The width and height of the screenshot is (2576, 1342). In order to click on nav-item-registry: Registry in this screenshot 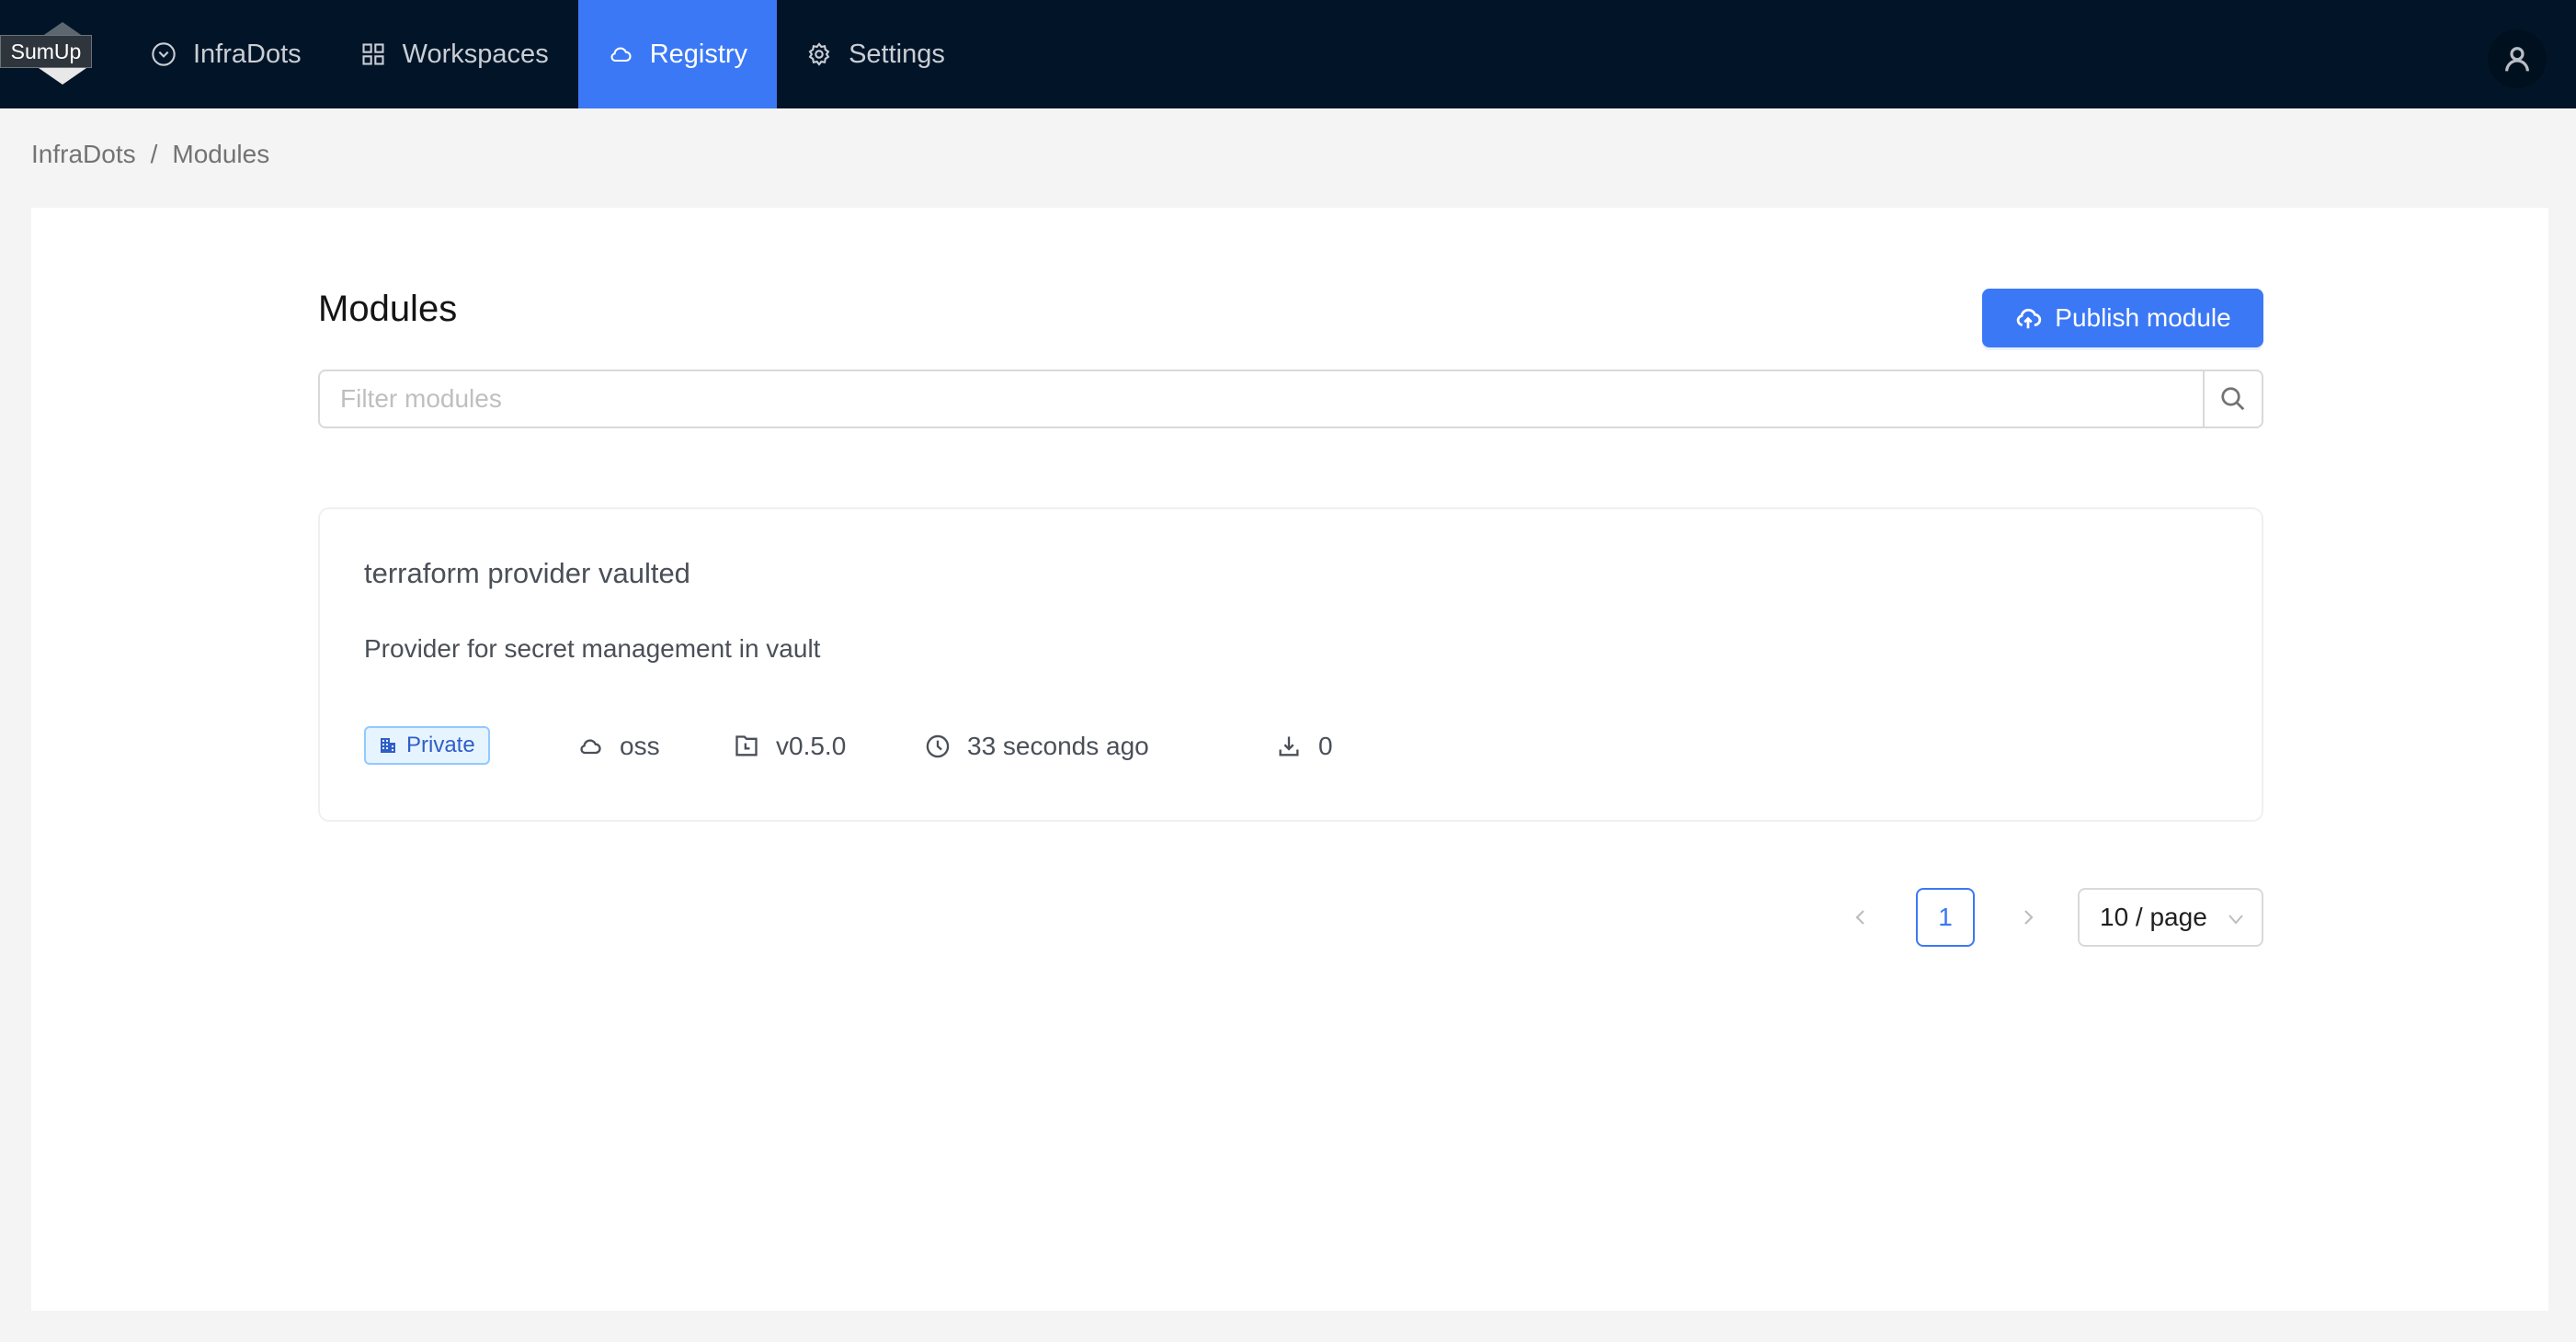, I will do `click(677, 54)`.